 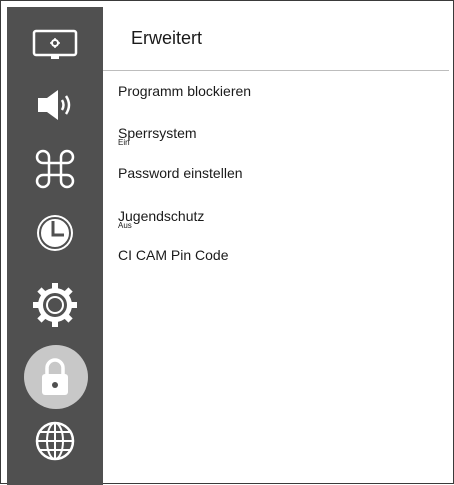 I want to click on menu-item-label: Programm blockieren, so click(x=185, y=91).